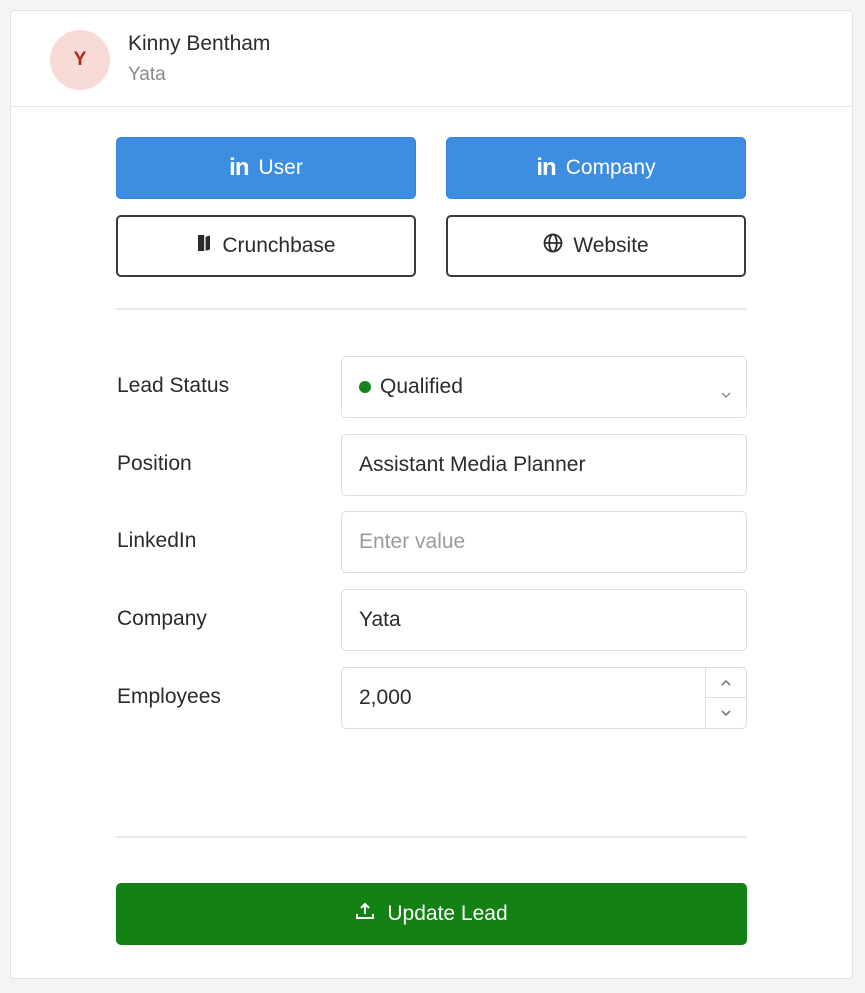  Describe the element at coordinates (412, 541) in the screenshot. I see `linkedin-placeholder: Enter value` at that location.